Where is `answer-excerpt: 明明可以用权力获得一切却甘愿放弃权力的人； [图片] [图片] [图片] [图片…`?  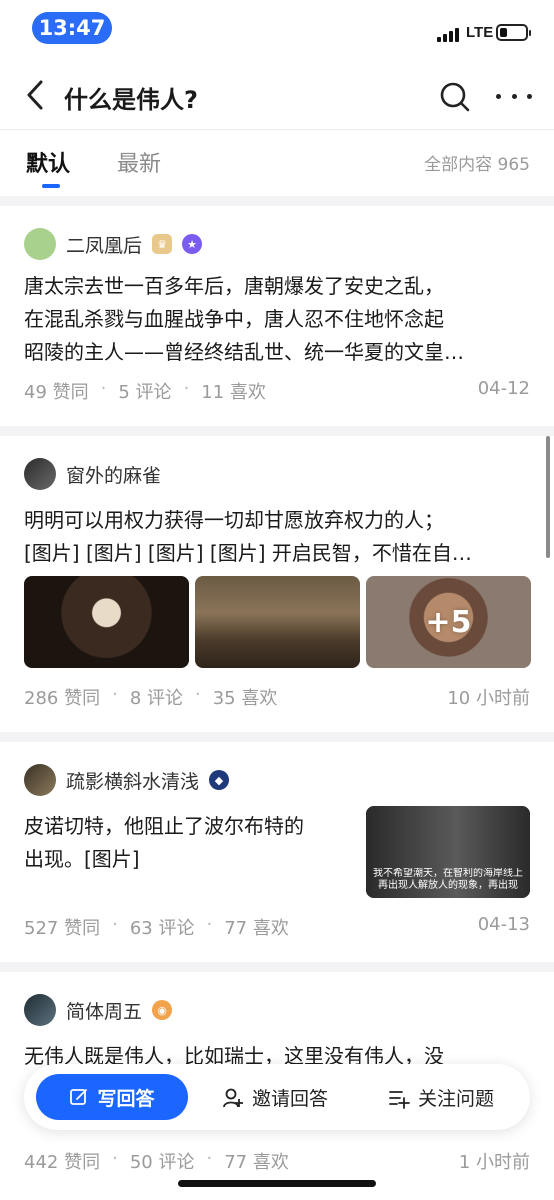
answer-excerpt: 明明可以用权力获得一切却甘愿放弃权力的人； [图片] [图片] [图片] [图片… is located at coordinates (248, 537).